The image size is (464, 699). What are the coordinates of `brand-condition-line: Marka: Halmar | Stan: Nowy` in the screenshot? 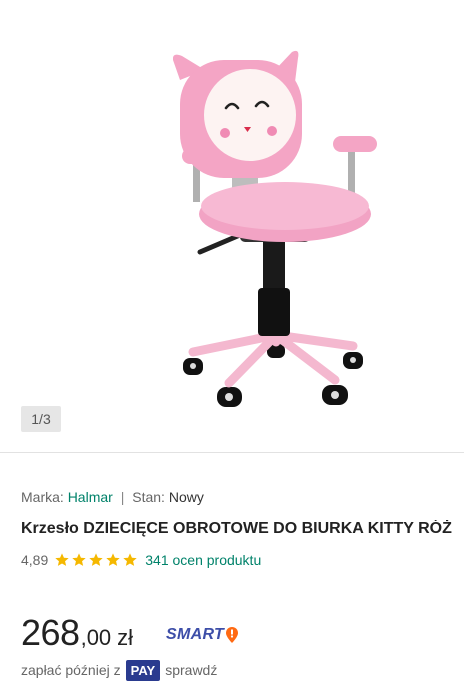 It's located at (112, 497).